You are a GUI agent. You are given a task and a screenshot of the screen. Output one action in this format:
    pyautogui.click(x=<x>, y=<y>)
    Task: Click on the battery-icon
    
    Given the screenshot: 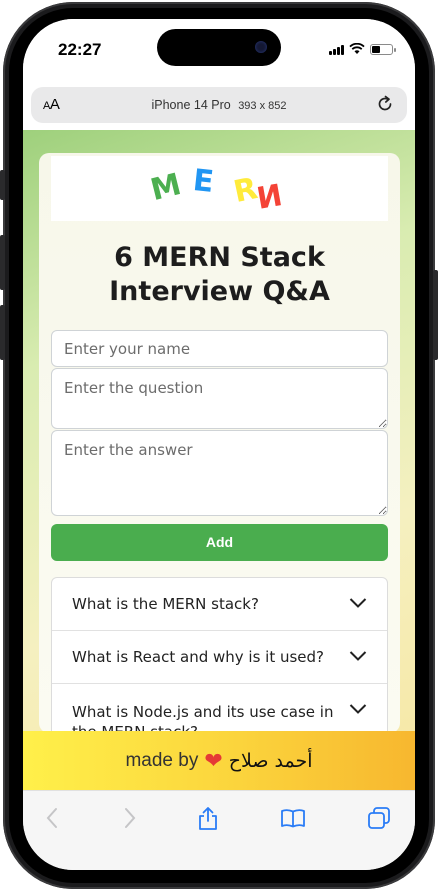 What is the action you would take?
    pyautogui.click(x=383, y=49)
    